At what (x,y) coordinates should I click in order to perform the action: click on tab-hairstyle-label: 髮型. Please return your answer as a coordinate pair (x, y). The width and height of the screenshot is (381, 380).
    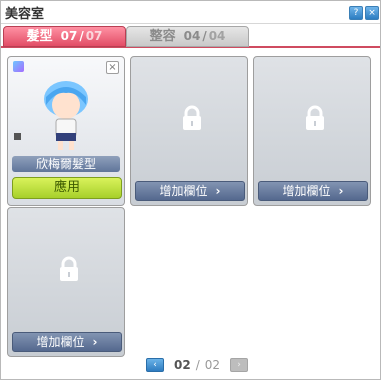
    Looking at the image, I should click on (39, 36).